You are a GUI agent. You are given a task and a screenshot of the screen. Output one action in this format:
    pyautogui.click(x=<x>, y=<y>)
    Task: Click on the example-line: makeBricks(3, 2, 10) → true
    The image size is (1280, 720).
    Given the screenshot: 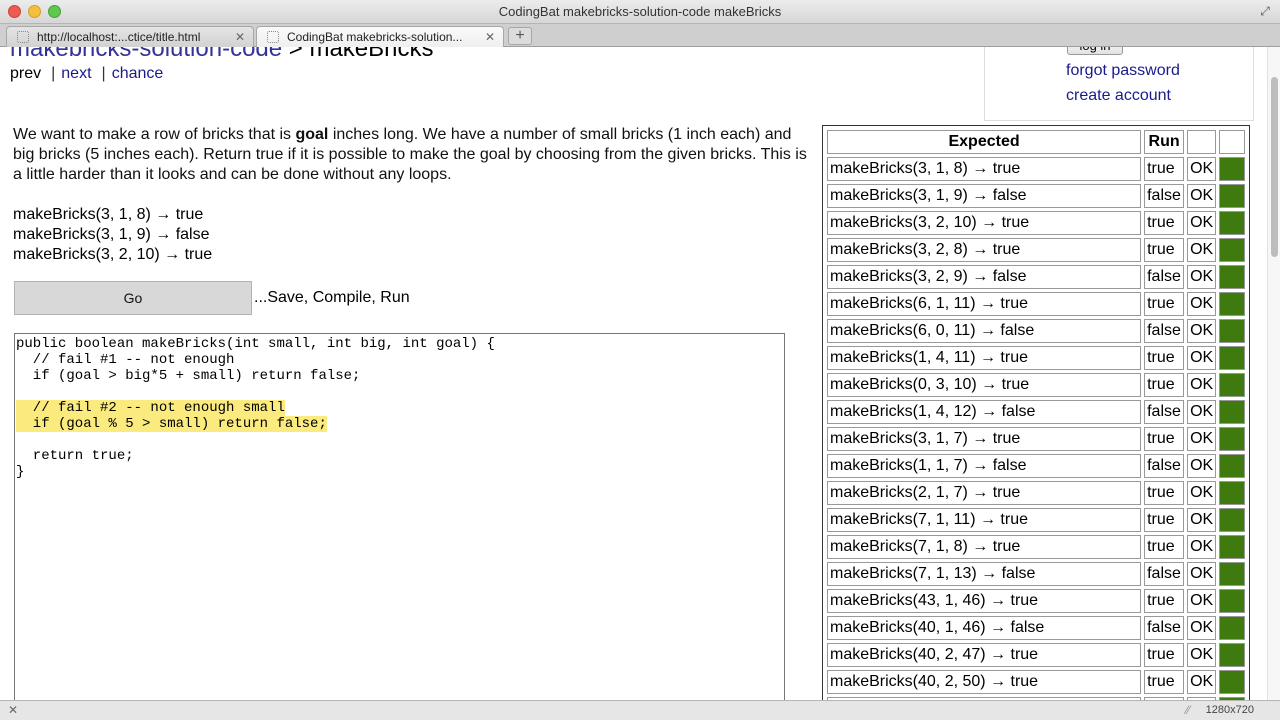 What is the action you would take?
    pyautogui.click(x=113, y=254)
    